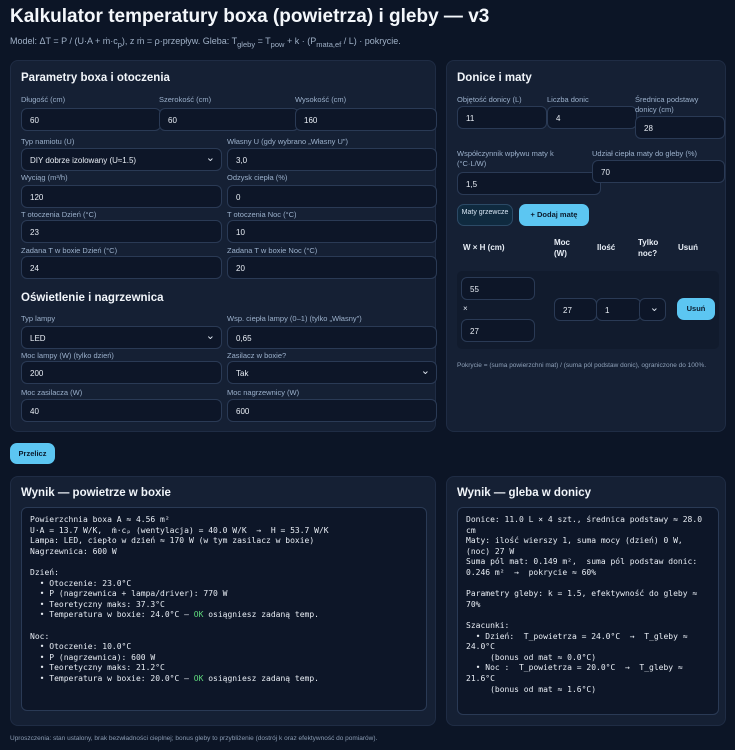 The height and width of the screenshot is (750, 735). What do you see at coordinates (121, 267) in the screenshot?
I see `set-day-input: 24` at bounding box center [121, 267].